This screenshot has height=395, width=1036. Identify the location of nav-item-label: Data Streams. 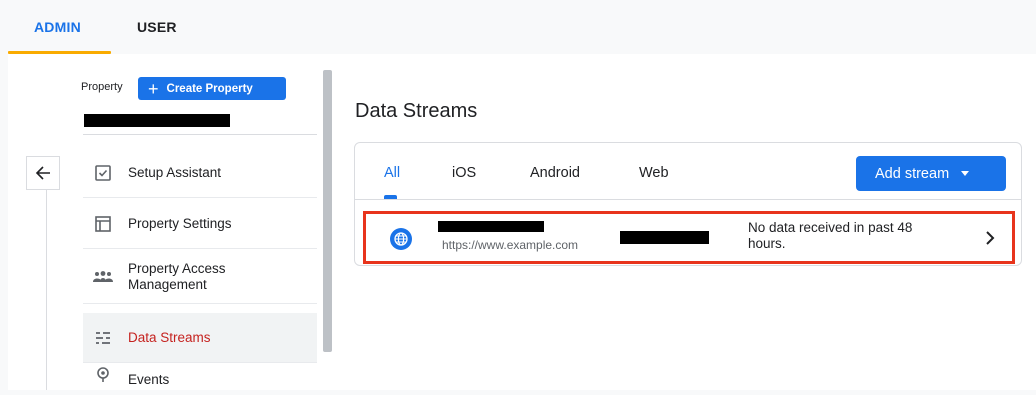
(169, 337).